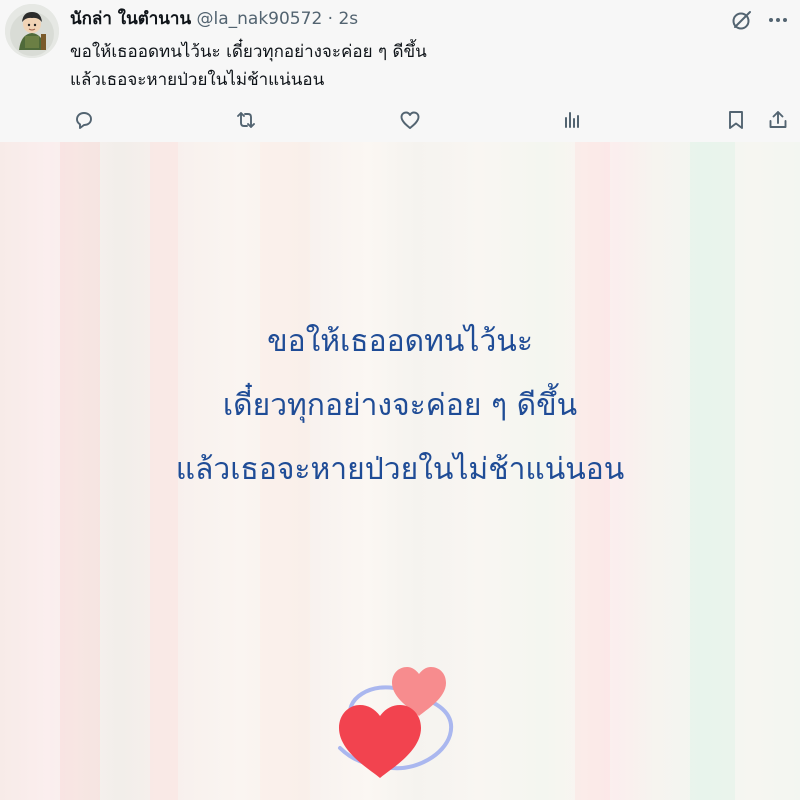  I want to click on post-meta: นักล่า ในตำนาน @la_nak90572 · 2s, so click(214, 19).